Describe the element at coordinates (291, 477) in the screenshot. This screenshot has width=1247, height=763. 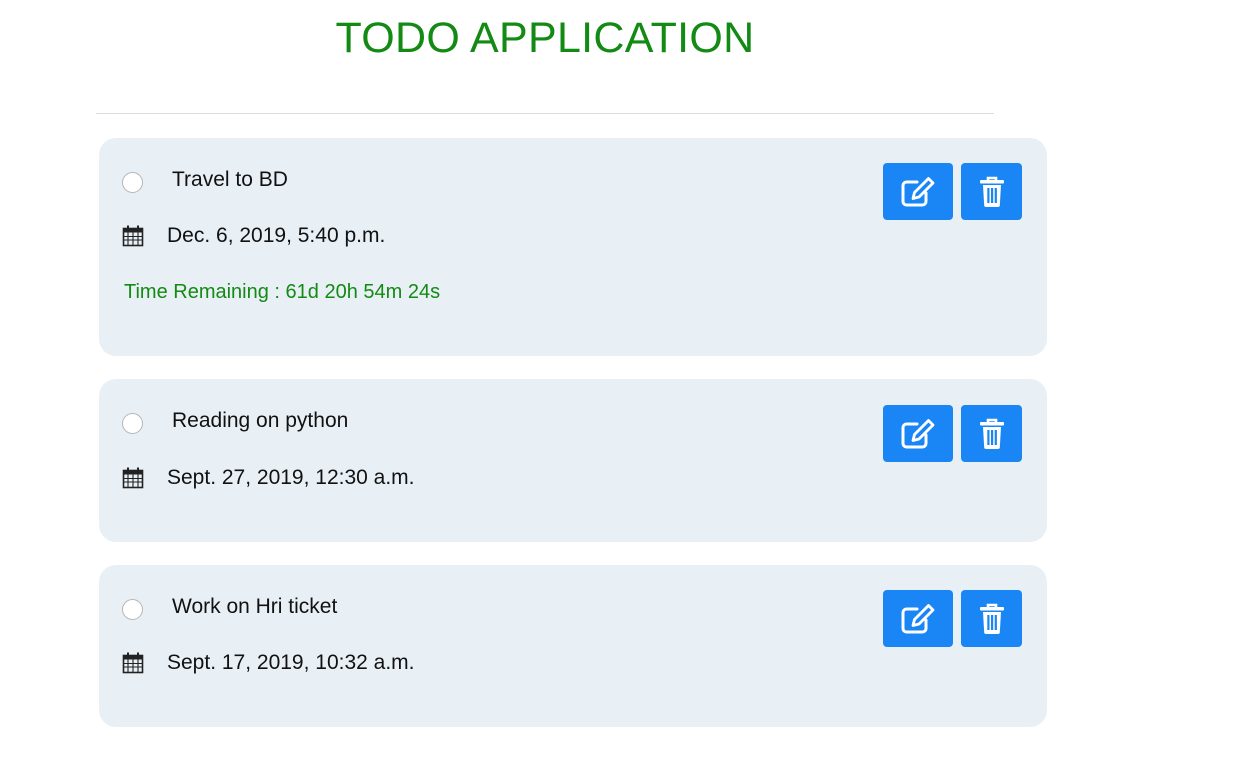
I see `todo-date: Sept. 27, 2019, 12:30 a.m.` at that location.